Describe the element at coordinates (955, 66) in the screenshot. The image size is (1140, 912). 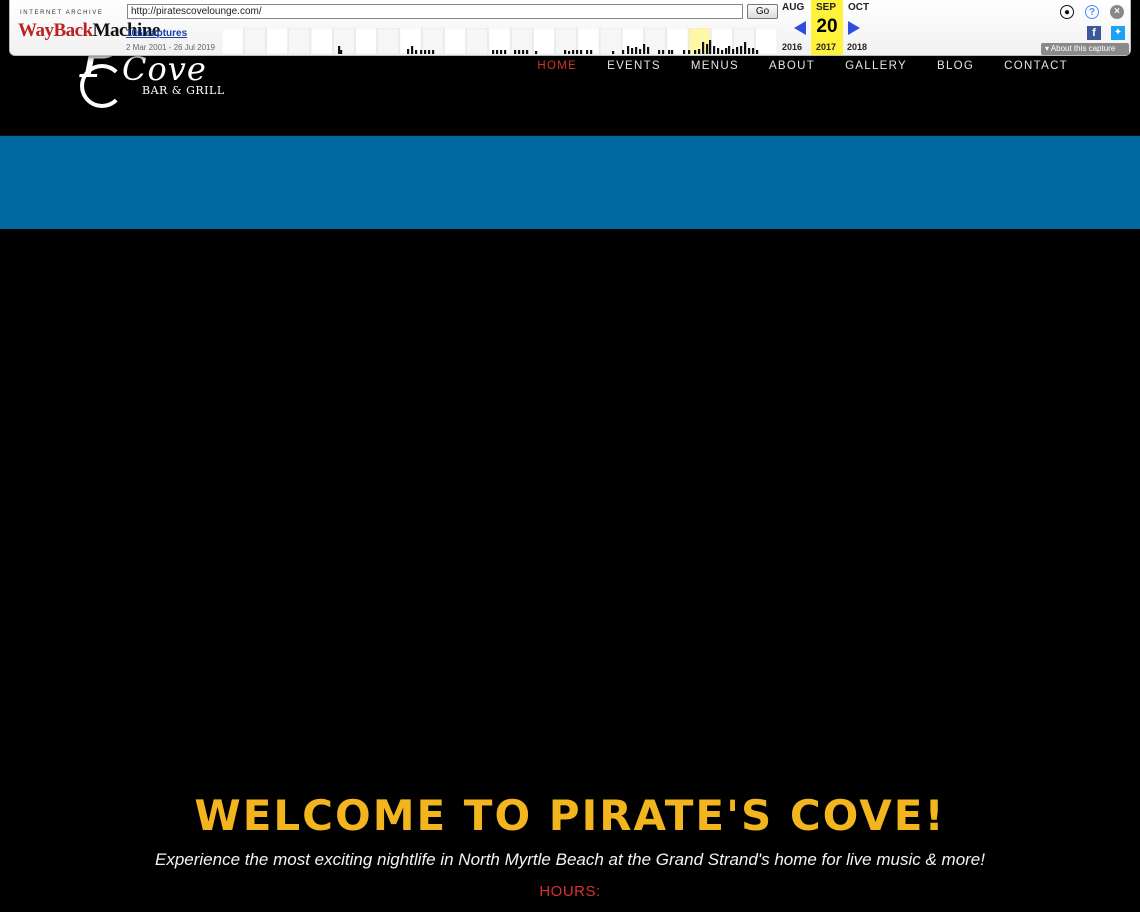
I see `nav-blog: BLOG` at that location.